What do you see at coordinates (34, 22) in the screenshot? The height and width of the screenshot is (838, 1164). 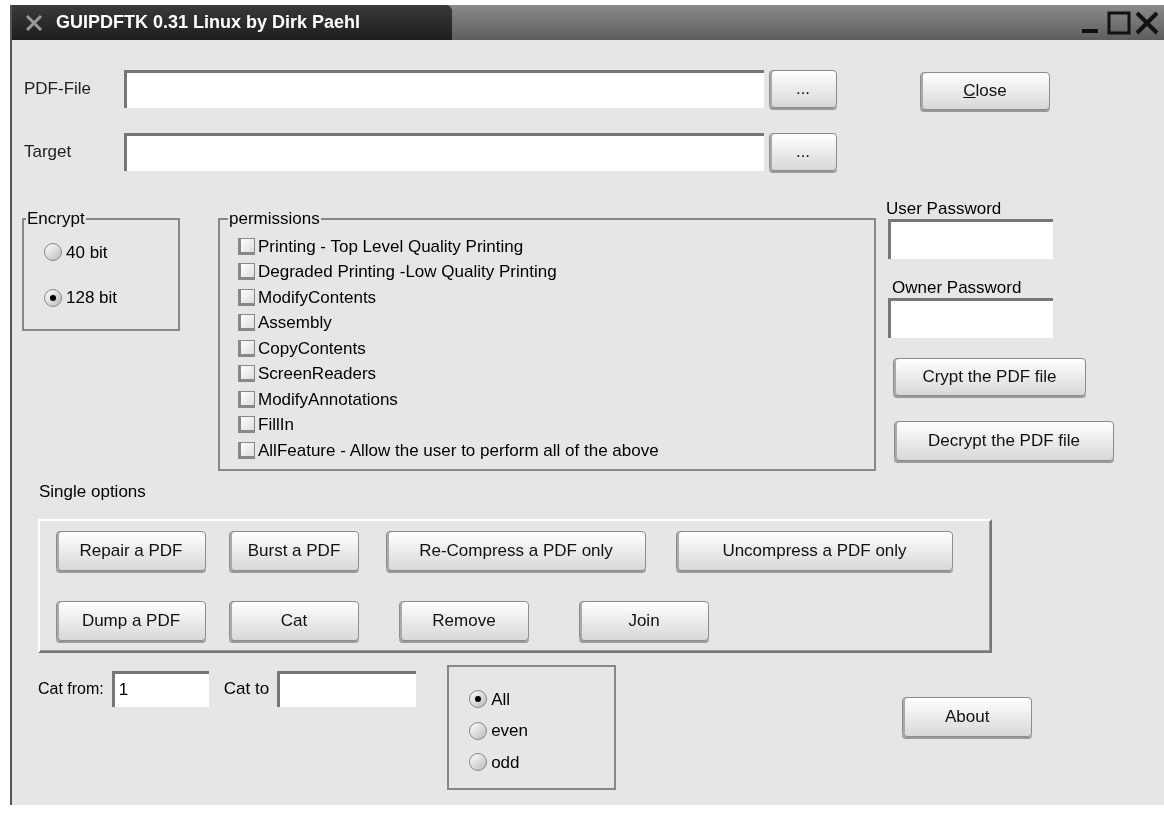 I see `app-icon` at bounding box center [34, 22].